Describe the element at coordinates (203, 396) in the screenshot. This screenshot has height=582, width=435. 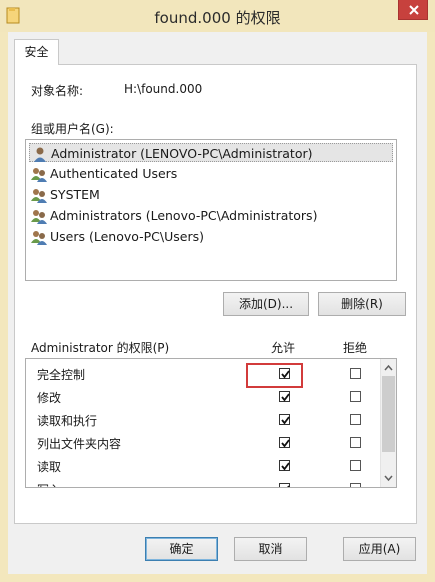
I see `permission-row: 修改` at that location.